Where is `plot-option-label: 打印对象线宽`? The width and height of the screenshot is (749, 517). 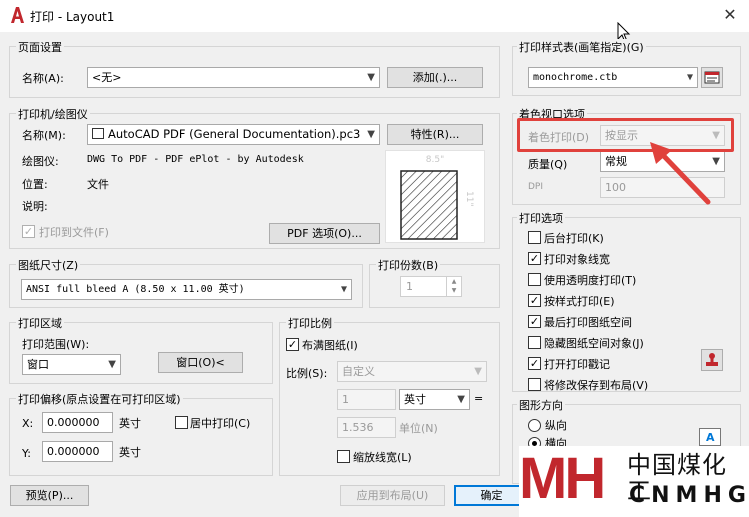
plot-option-label: 打印对象线宽 is located at coordinates (577, 259).